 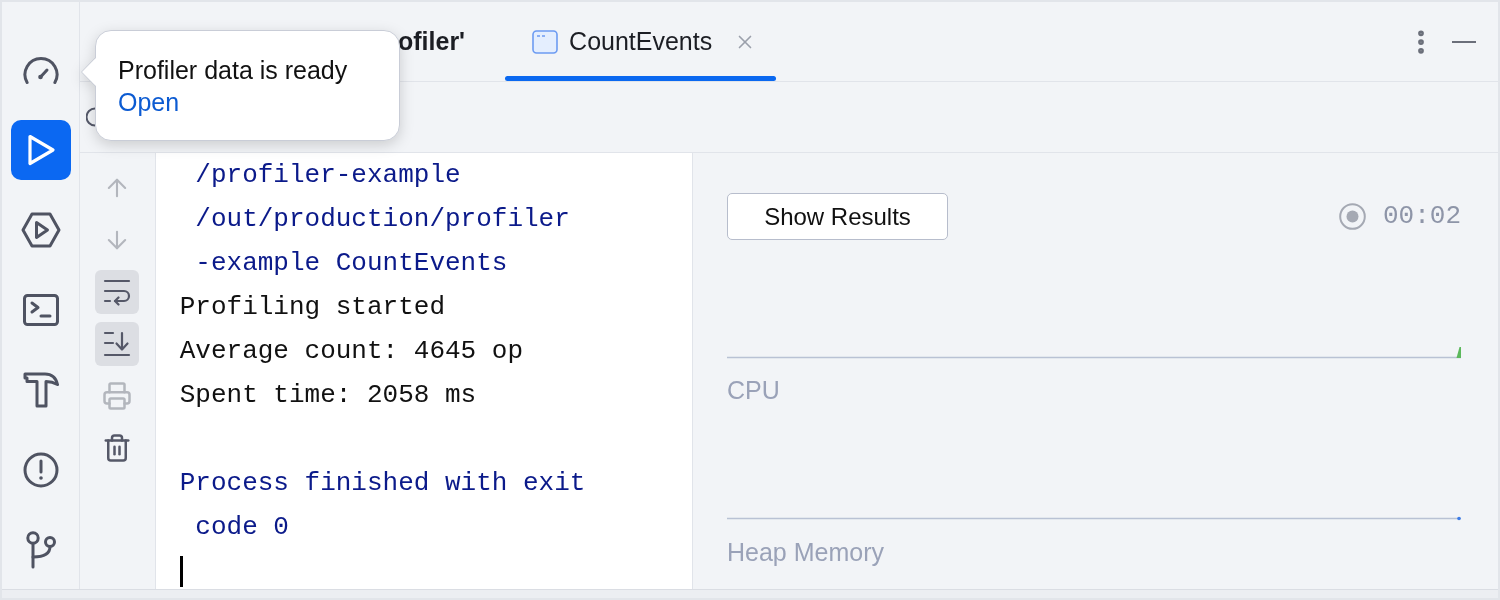 I want to click on sidebar-button, so click(x=40, y=150).